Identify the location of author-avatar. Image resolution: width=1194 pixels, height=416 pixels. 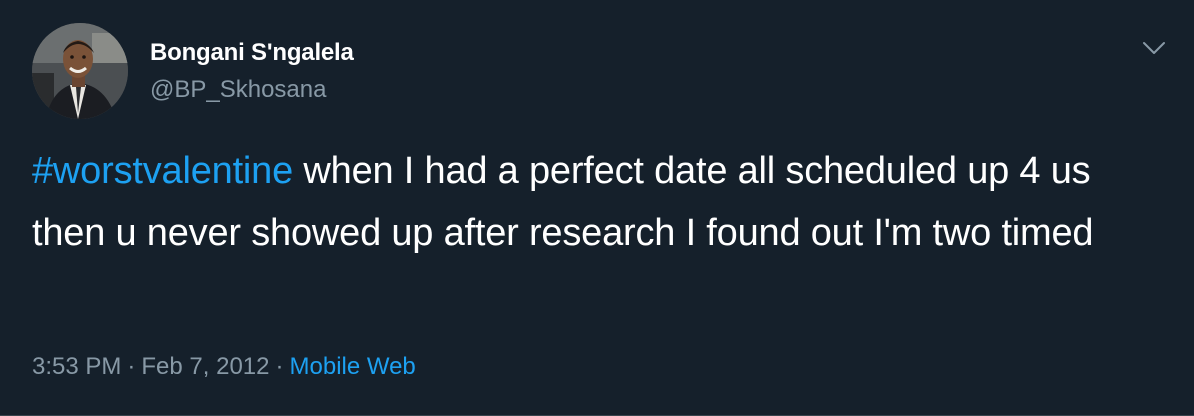
(80, 71).